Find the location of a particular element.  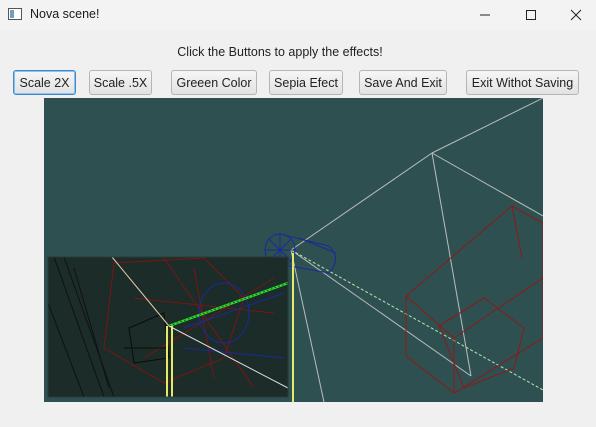

app-icon is located at coordinates (15, 14).